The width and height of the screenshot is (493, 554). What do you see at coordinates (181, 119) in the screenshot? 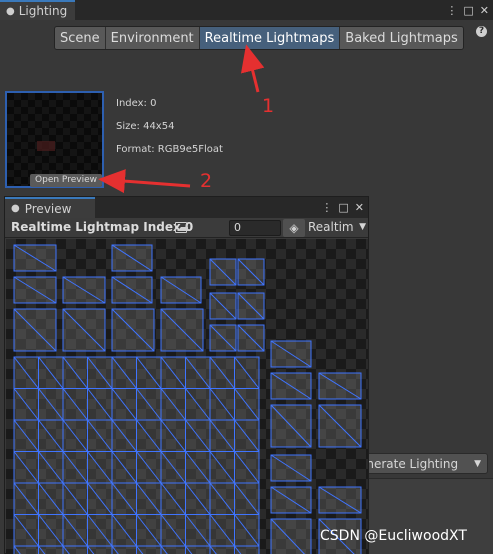
I see `annotation-arrows` at bounding box center [181, 119].